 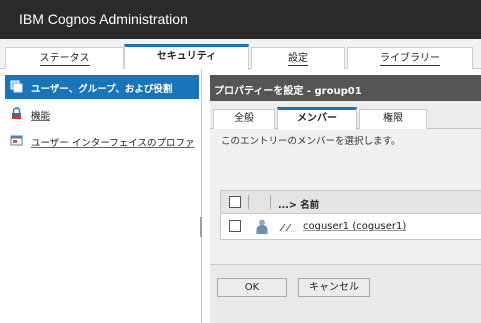 I want to click on tab-library-label: ライブラリー, so click(x=410, y=59).